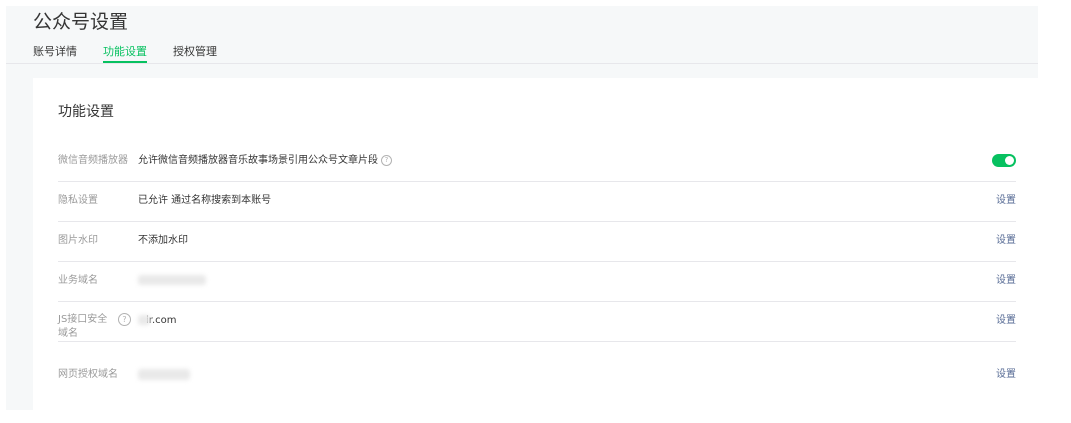 The width and height of the screenshot is (1071, 423). What do you see at coordinates (161, 320) in the screenshot?
I see `row-value-text: ir.com` at bounding box center [161, 320].